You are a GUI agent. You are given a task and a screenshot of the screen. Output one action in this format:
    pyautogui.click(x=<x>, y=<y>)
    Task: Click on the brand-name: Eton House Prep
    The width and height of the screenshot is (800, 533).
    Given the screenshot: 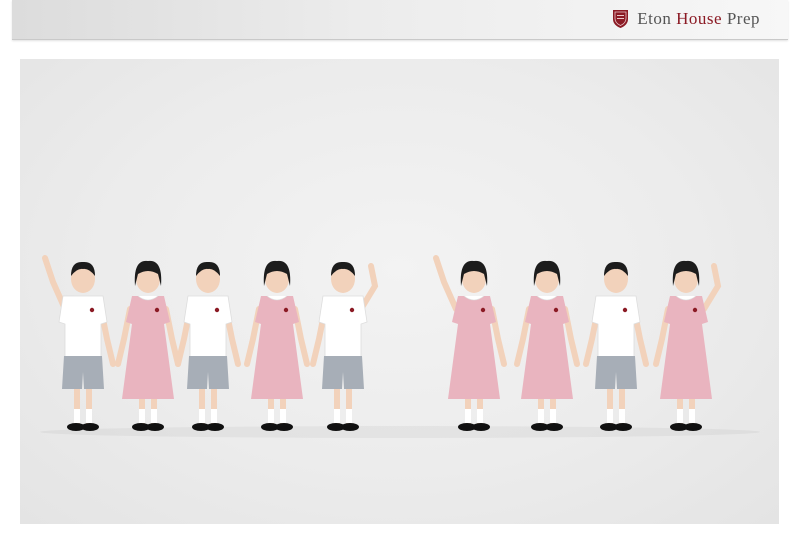 What is the action you would take?
    pyautogui.click(x=698, y=19)
    